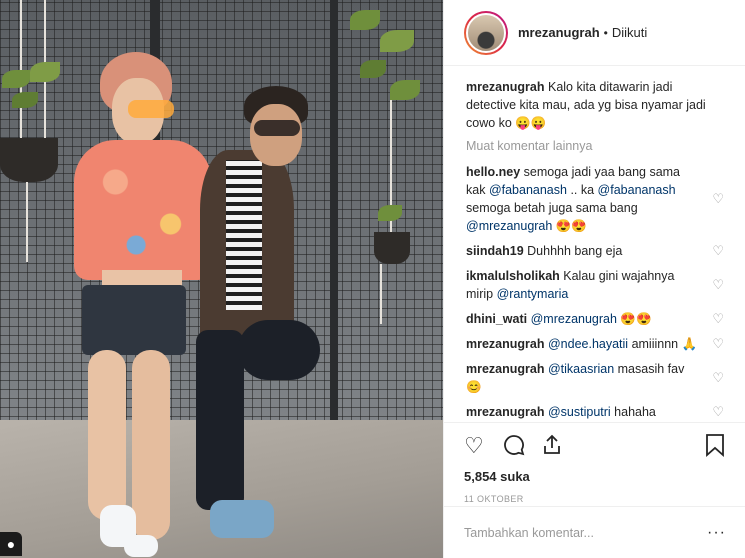 This screenshot has height=558, width=745. I want to click on like-count: 5,854 suka, so click(595, 476).